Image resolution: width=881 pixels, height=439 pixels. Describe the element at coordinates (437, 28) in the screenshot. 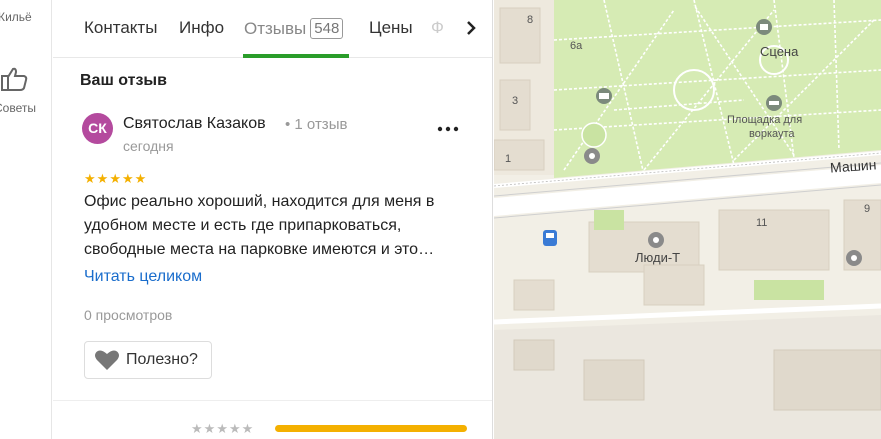

I see `tab-overflow: Ф` at that location.